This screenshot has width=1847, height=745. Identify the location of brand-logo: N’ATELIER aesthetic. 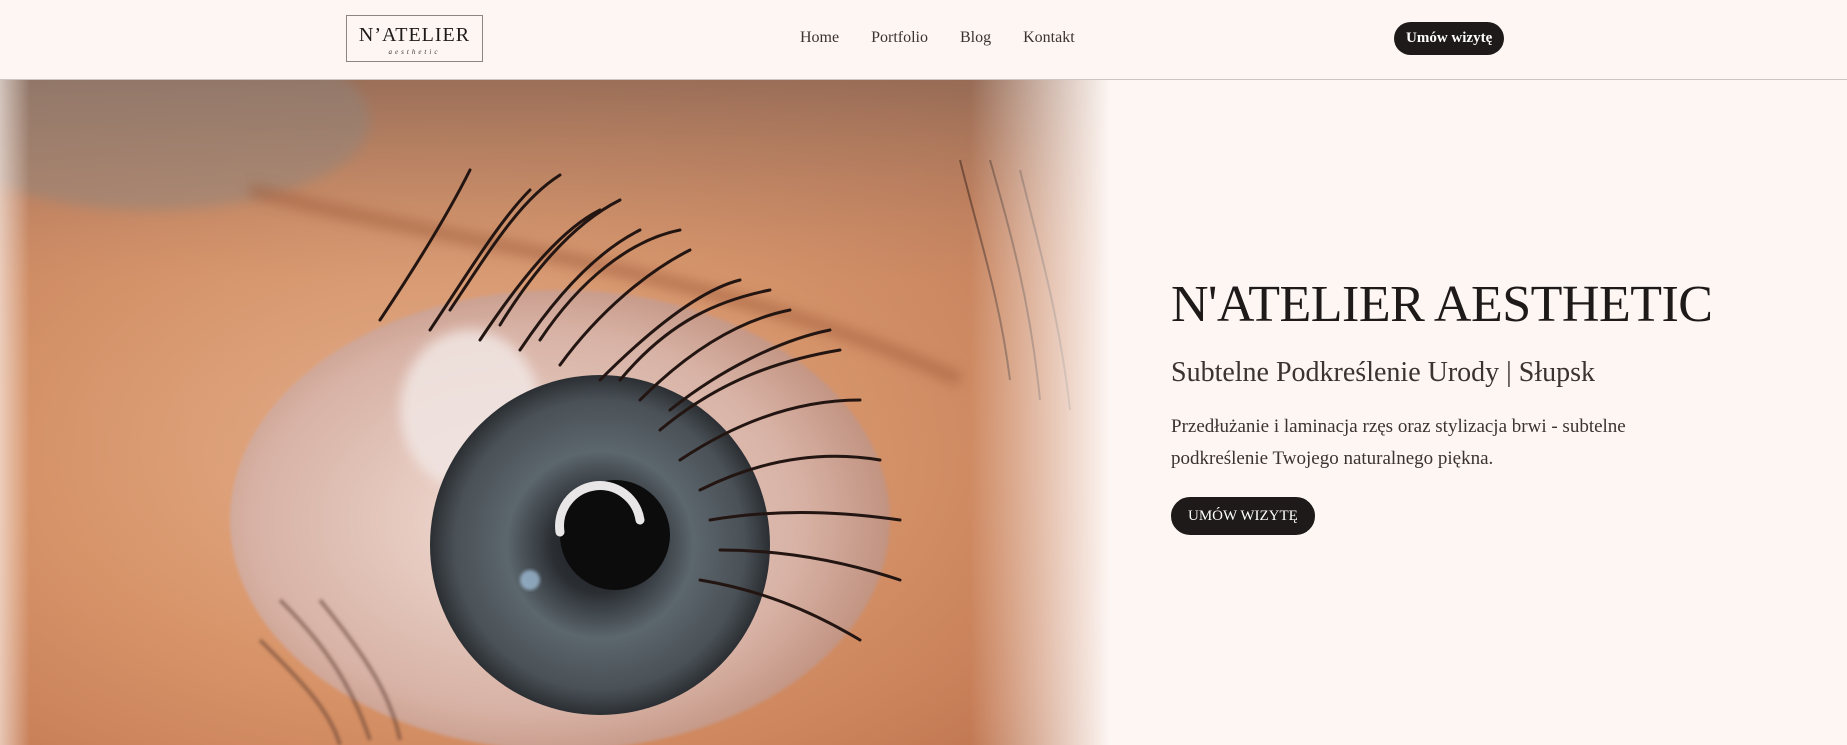
(414, 38).